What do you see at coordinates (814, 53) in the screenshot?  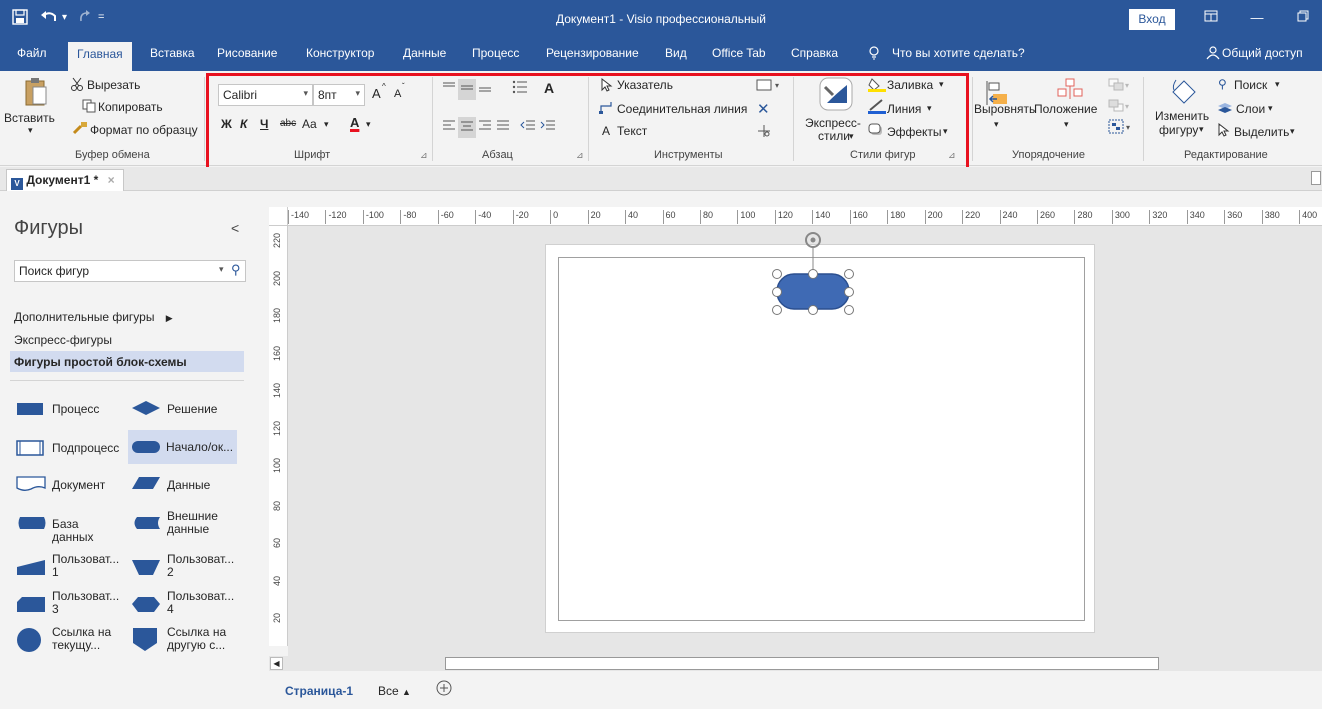 I see `tab-help: Справка` at bounding box center [814, 53].